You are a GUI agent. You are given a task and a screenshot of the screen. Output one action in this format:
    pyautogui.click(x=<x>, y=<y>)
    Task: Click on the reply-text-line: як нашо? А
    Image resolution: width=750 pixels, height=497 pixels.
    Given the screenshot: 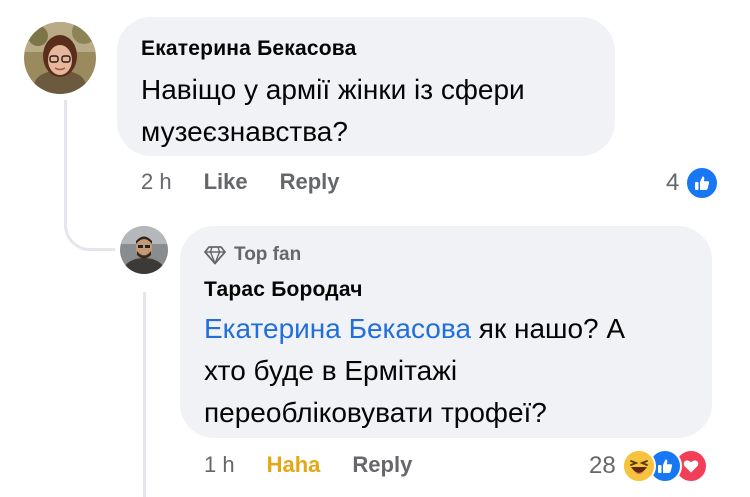 What is the action you would take?
    pyautogui.click(x=548, y=328)
    